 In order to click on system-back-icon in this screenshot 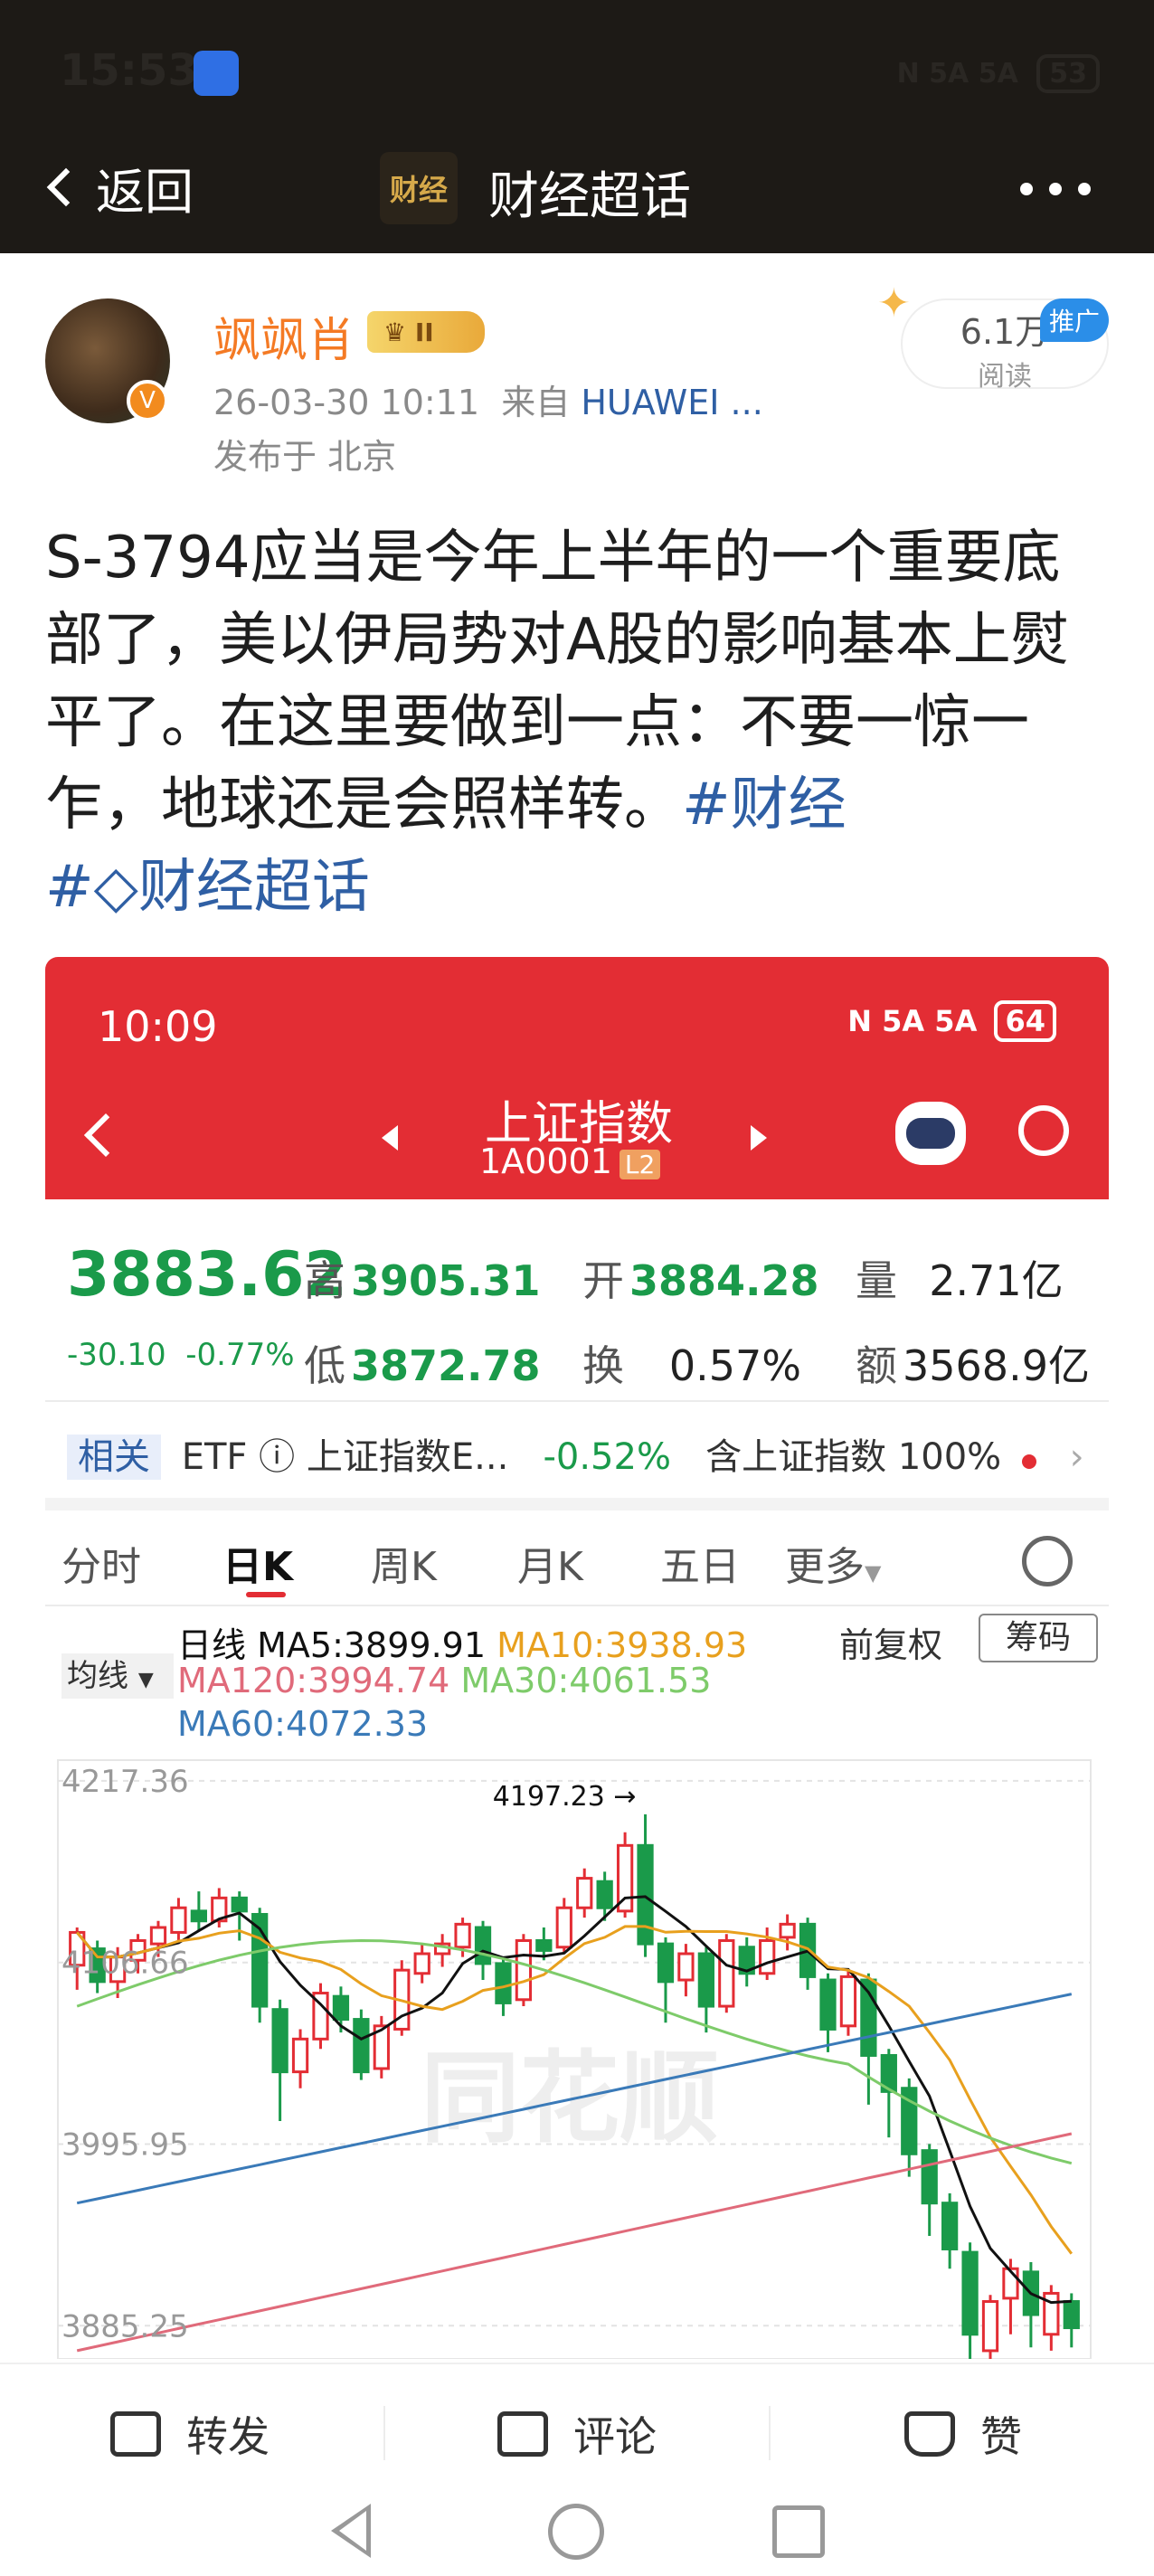, I will do `click(351, 2531)`.